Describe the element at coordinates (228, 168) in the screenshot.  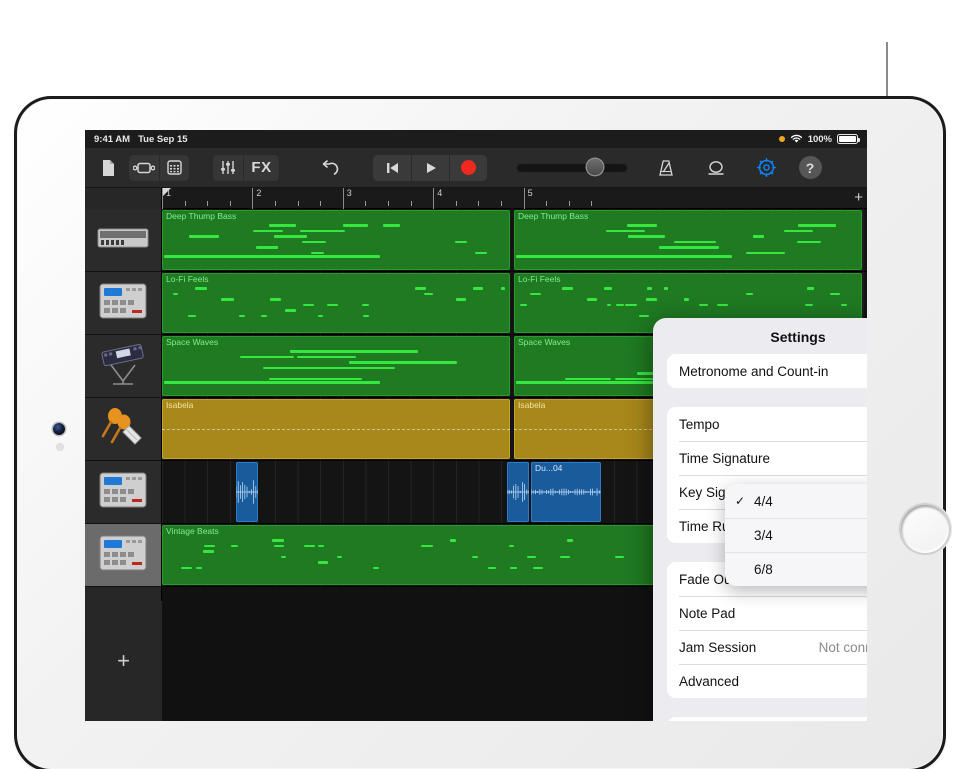
I see `mixer-sliders-icon` at that location.